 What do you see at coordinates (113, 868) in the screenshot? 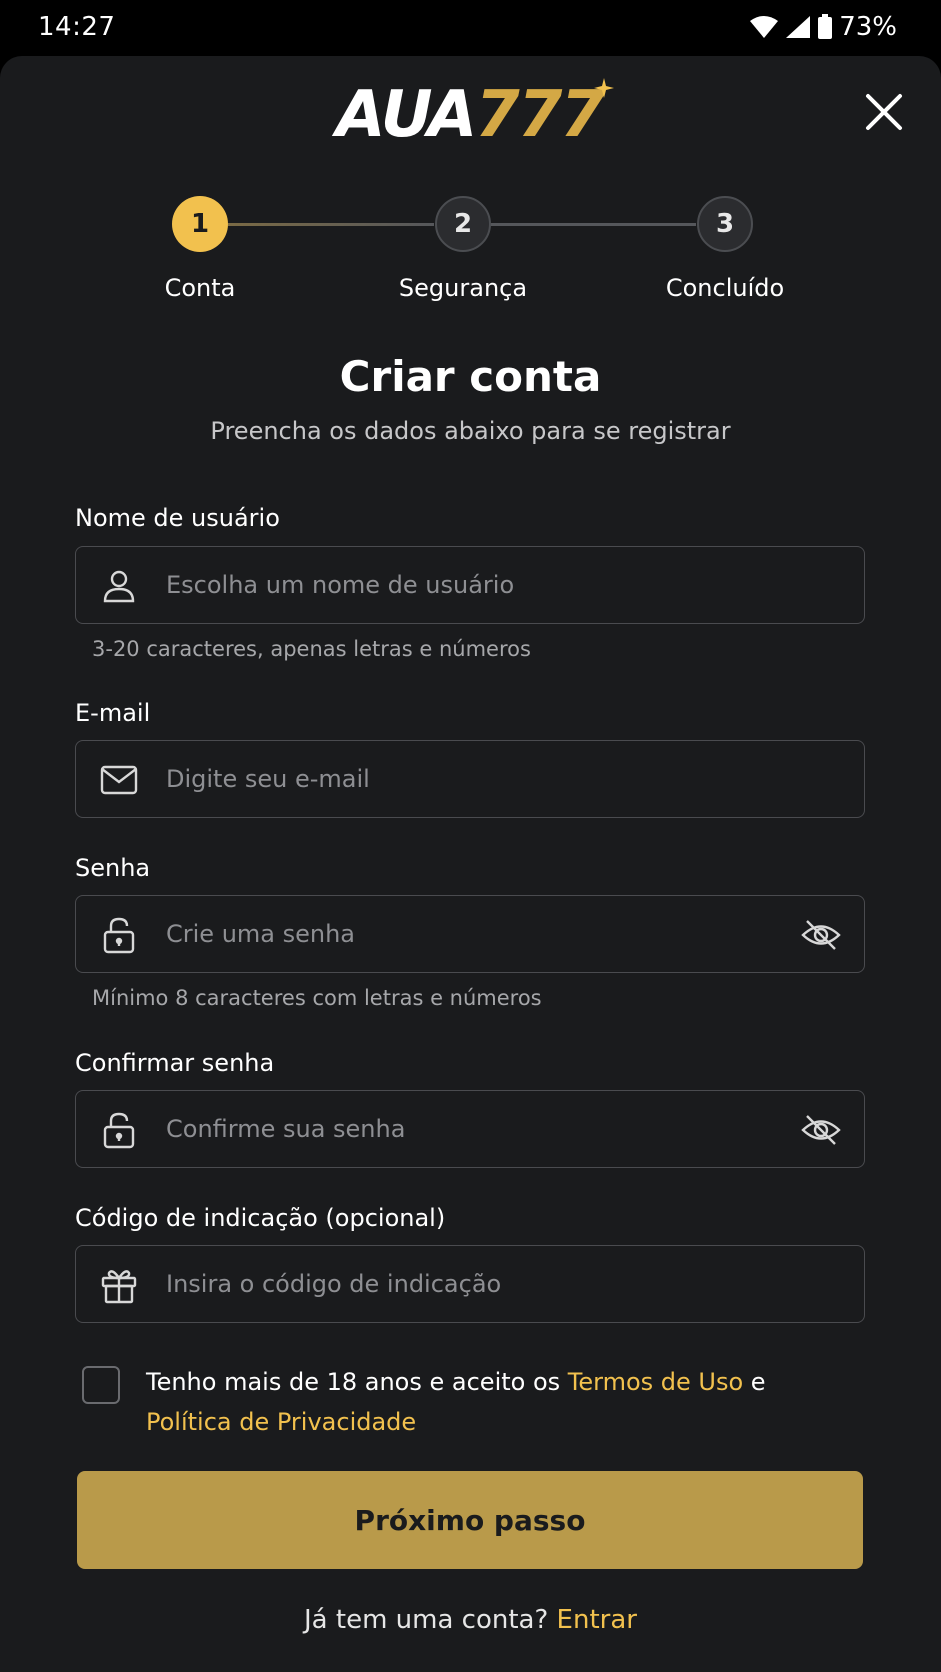
I see `password-label: Senha` at bounding box center [113, 868].